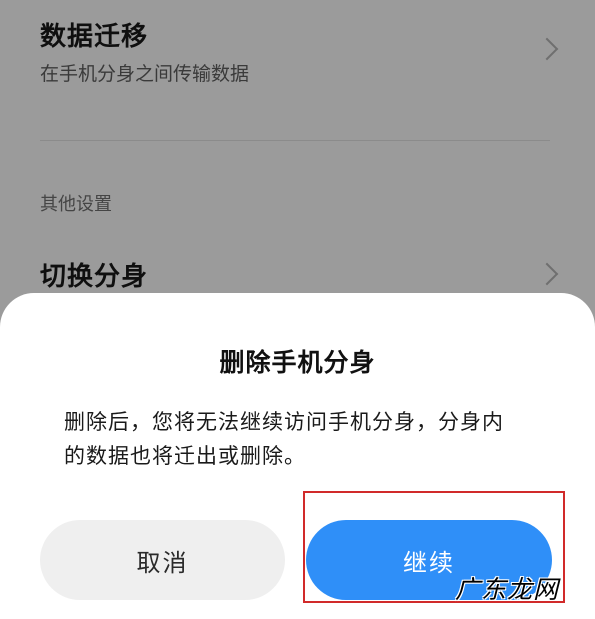 This screenshot has width=595, height=619. What do you see at coordinates (94, 277) in the screenshot?
I see `switch-title: 切换分身` at bounding box center [94, 277].